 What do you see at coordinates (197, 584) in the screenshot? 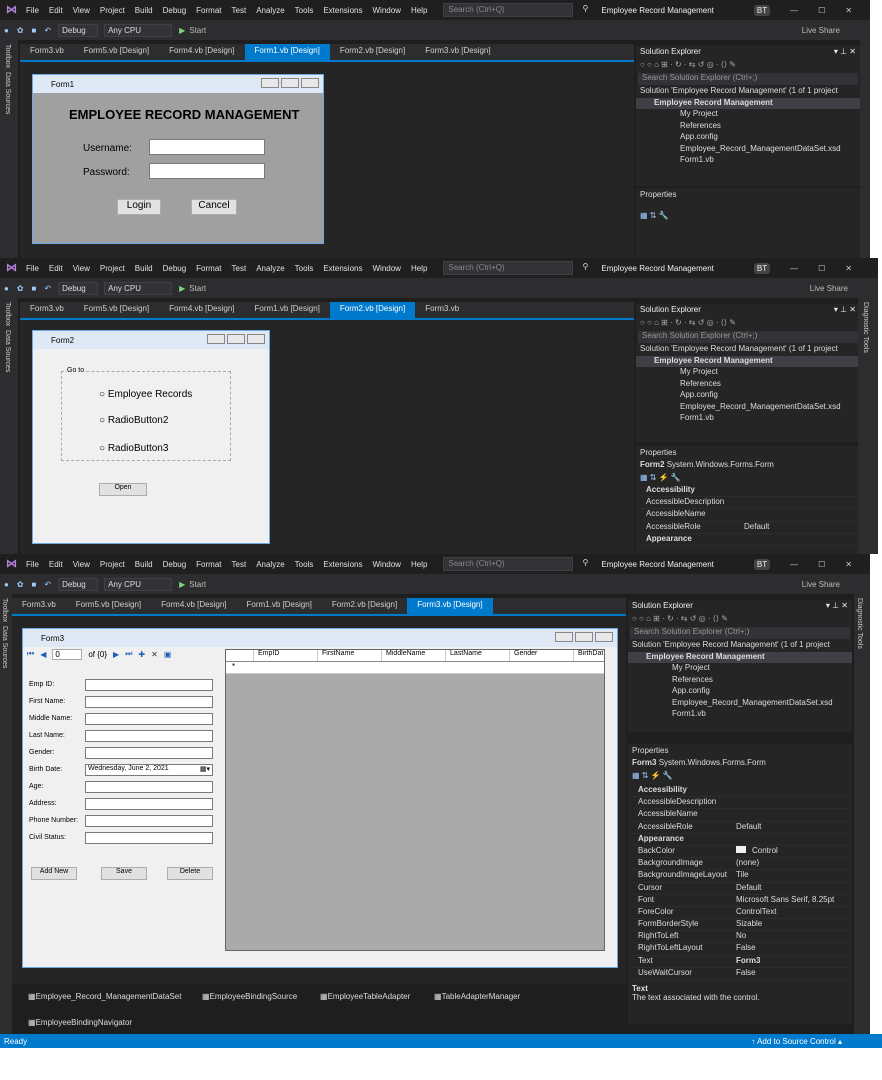
I see `start-button: Start` at bounding box center [197, 584].